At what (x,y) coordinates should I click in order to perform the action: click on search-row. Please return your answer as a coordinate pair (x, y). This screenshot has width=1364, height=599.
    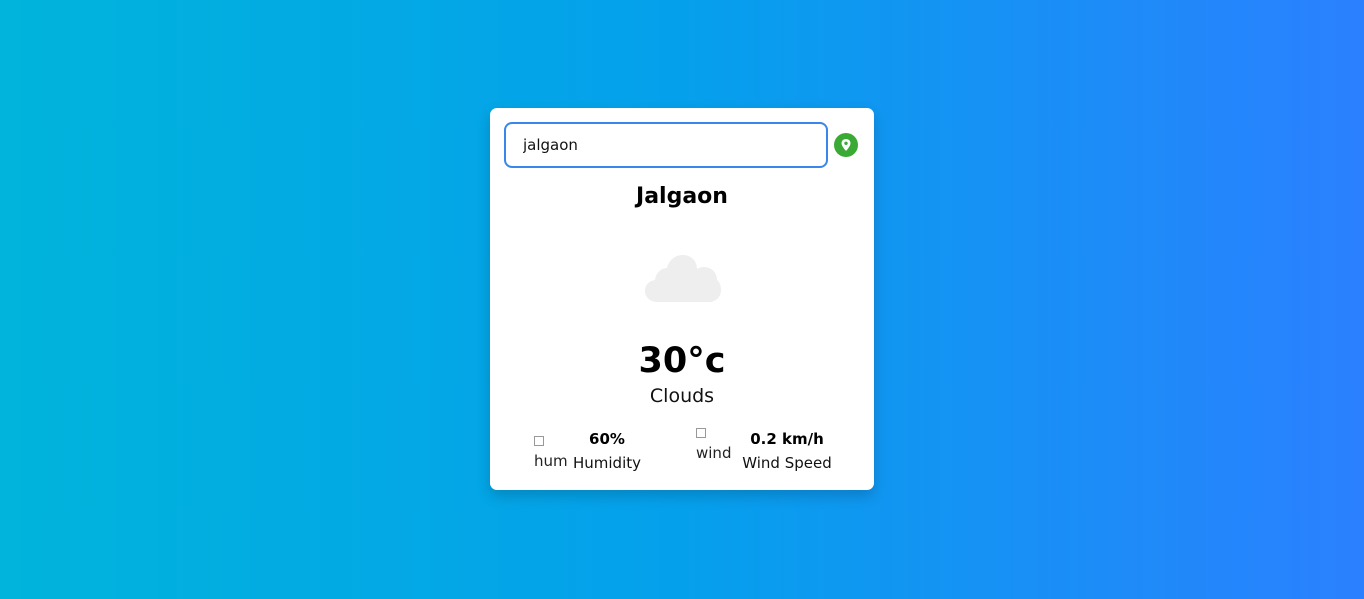
    Looking at the image, I should click on (682, 145).